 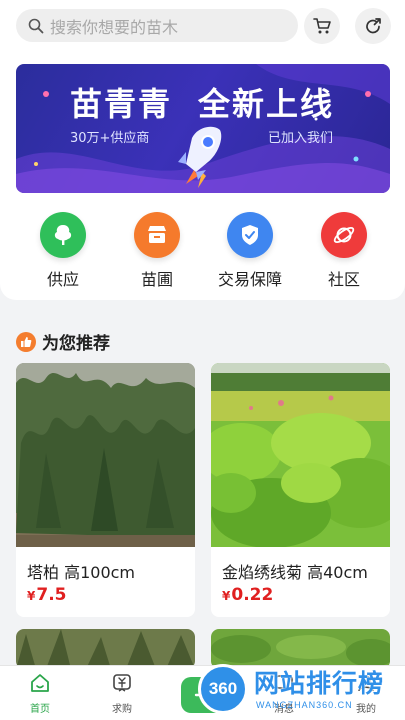 What do you see at coordinates (343, 279) in the screenshot?
I see `category-label: 社区` at bounding box center [343, 279].